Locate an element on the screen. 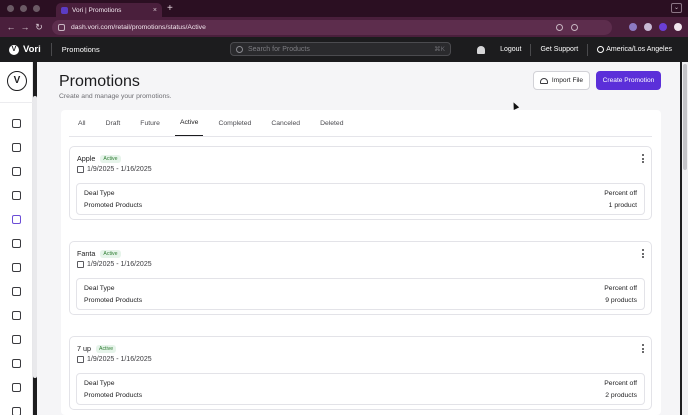 This screenshot has height=415, width=688. tab-deleted: Deleted is located at coordinates (331, 123).